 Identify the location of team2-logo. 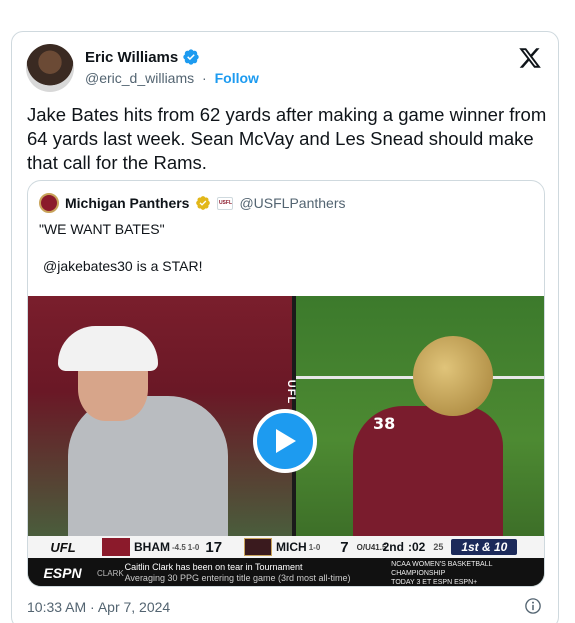
(258, 547).